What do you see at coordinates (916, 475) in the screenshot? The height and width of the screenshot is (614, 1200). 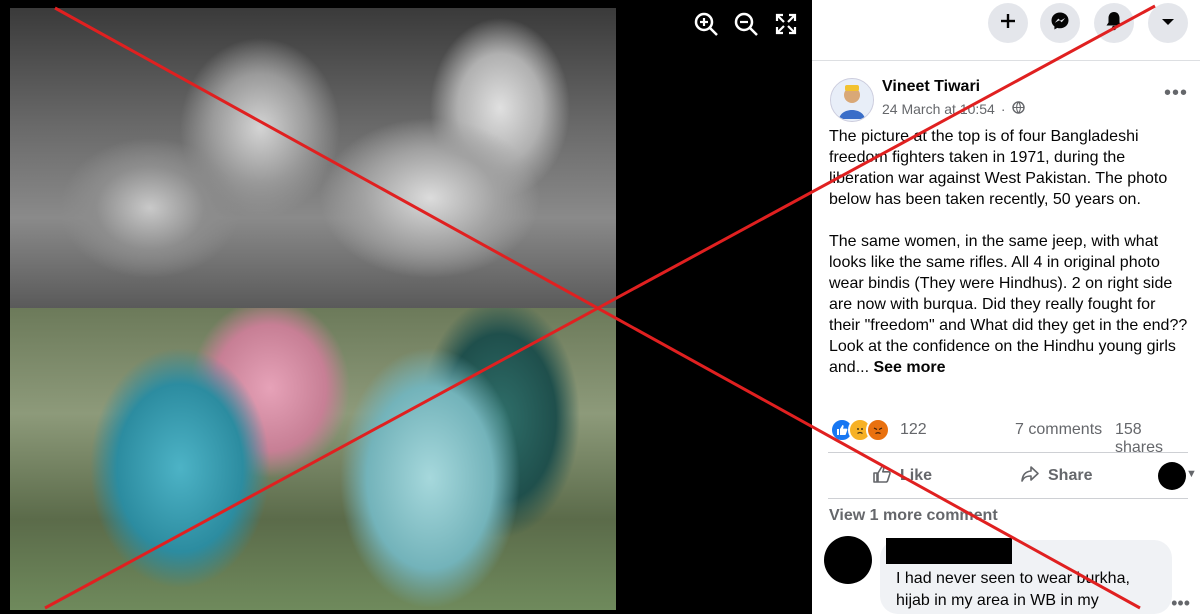 I see `like-label: Like` at bounding box center [916, 475].